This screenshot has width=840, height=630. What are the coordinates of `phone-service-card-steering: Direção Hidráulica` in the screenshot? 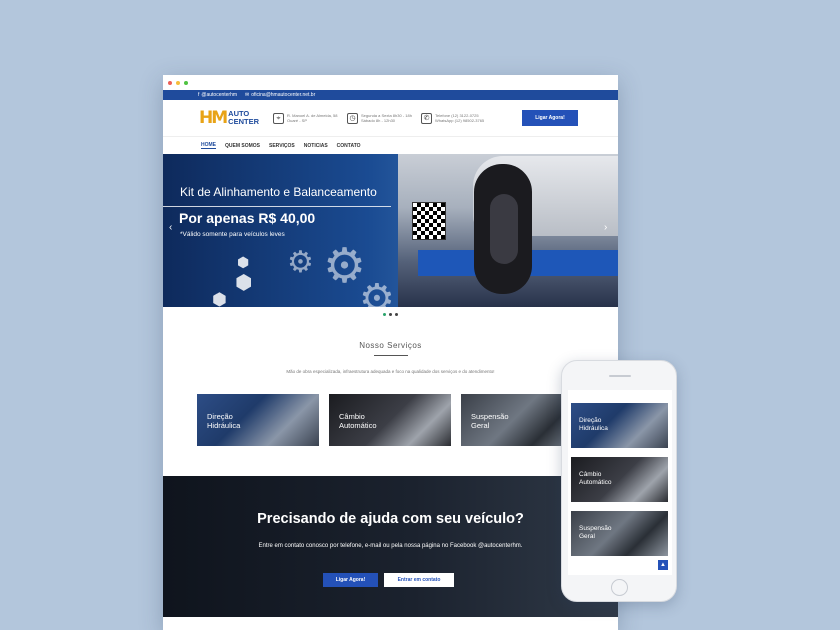 It's located at (619, 425).